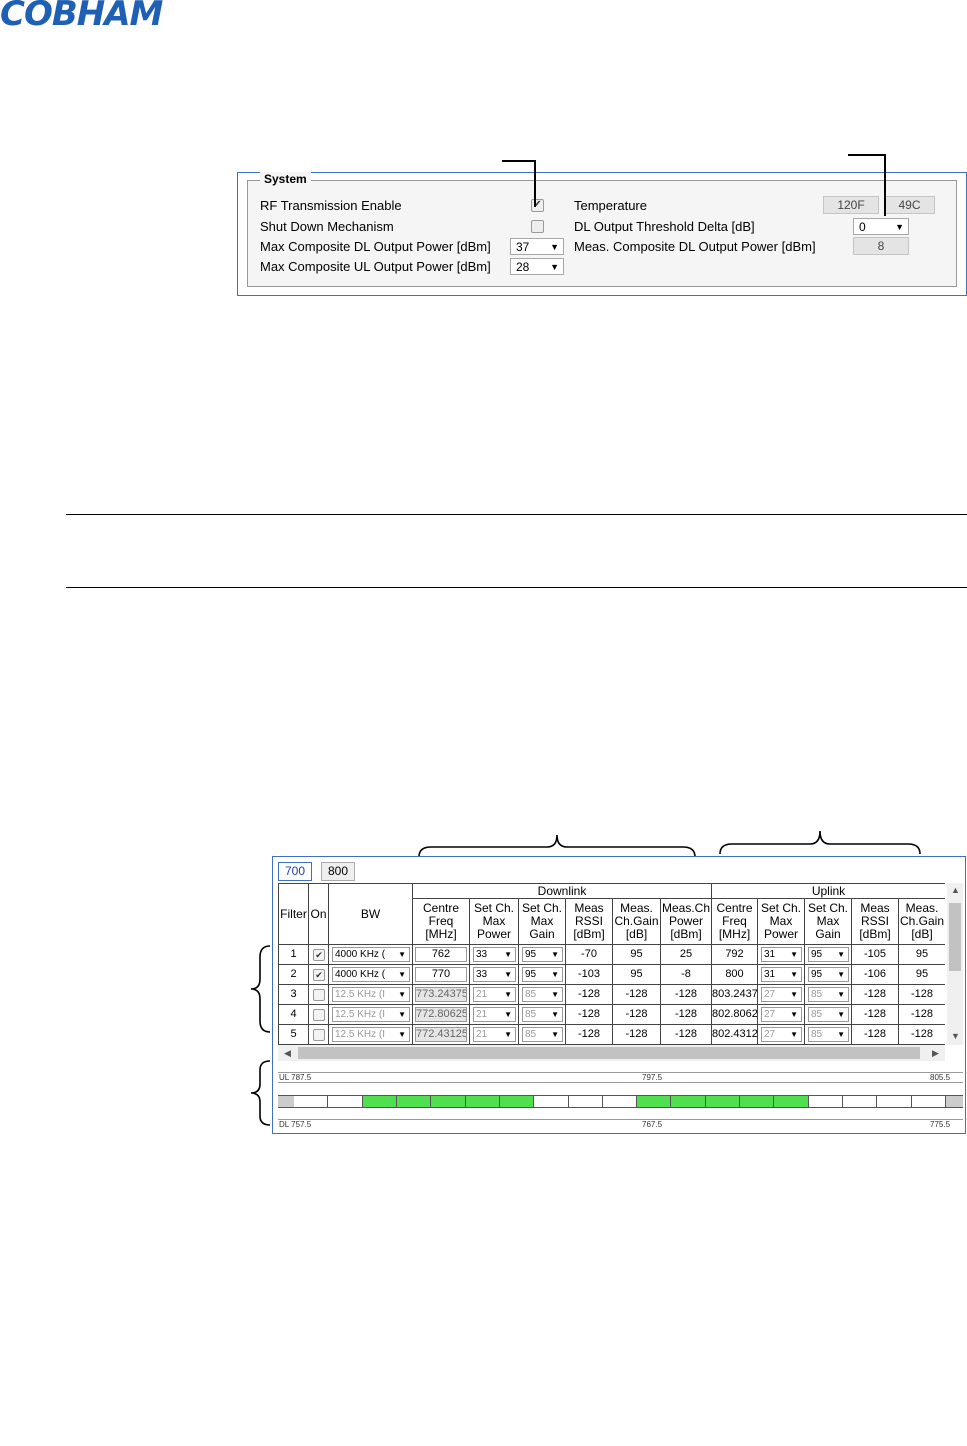 The width and height of the screenshot is (967, 1446). Describe the element at coordinates (338, 871) in the screenshot. I see `tab-800: 800` at that location.